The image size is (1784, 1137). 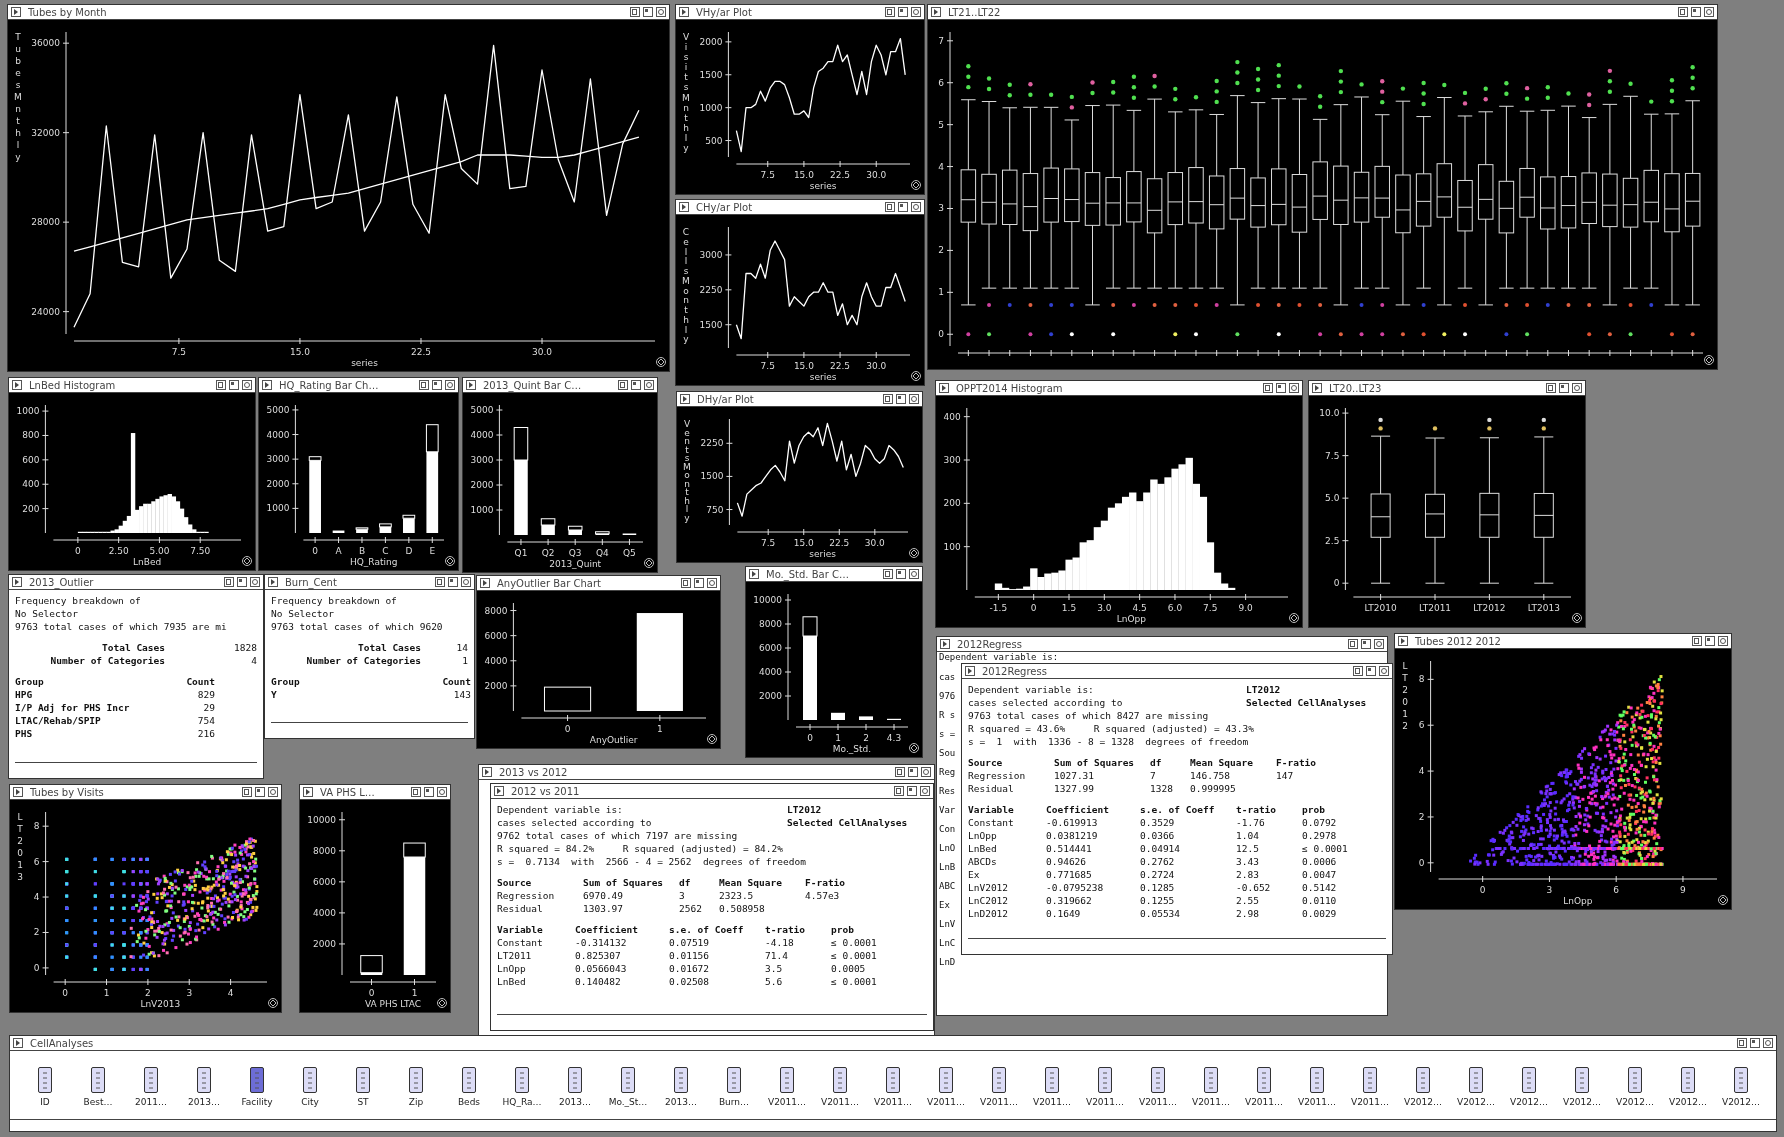 What do you see at coordinates (944, 905) in the screenshot?
I see `report-line: Ex` at bounding box center [944, 905].